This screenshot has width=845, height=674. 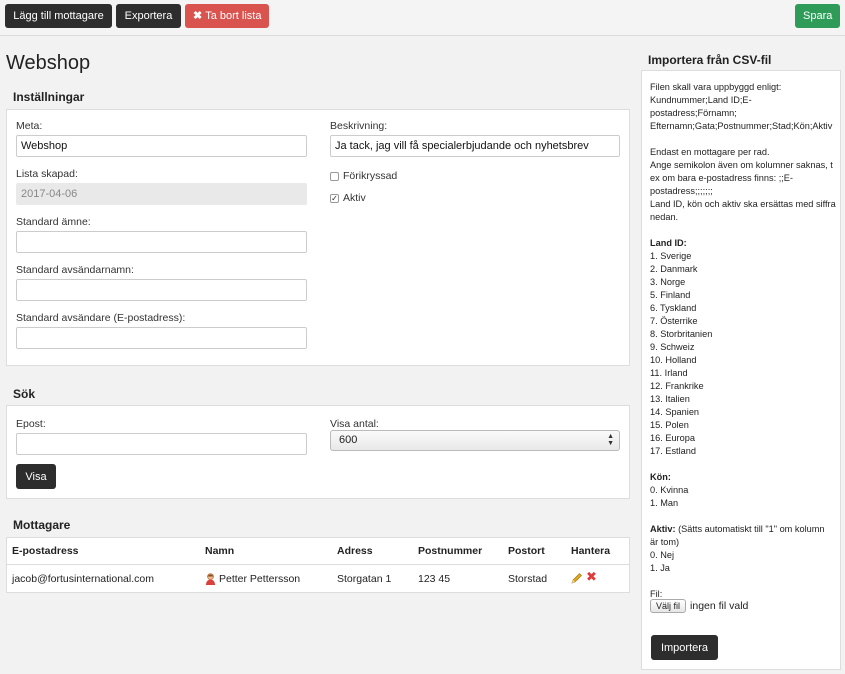 I want to click on file-picker: Välj fil ingen fil vald, so click(x=699, y=606).